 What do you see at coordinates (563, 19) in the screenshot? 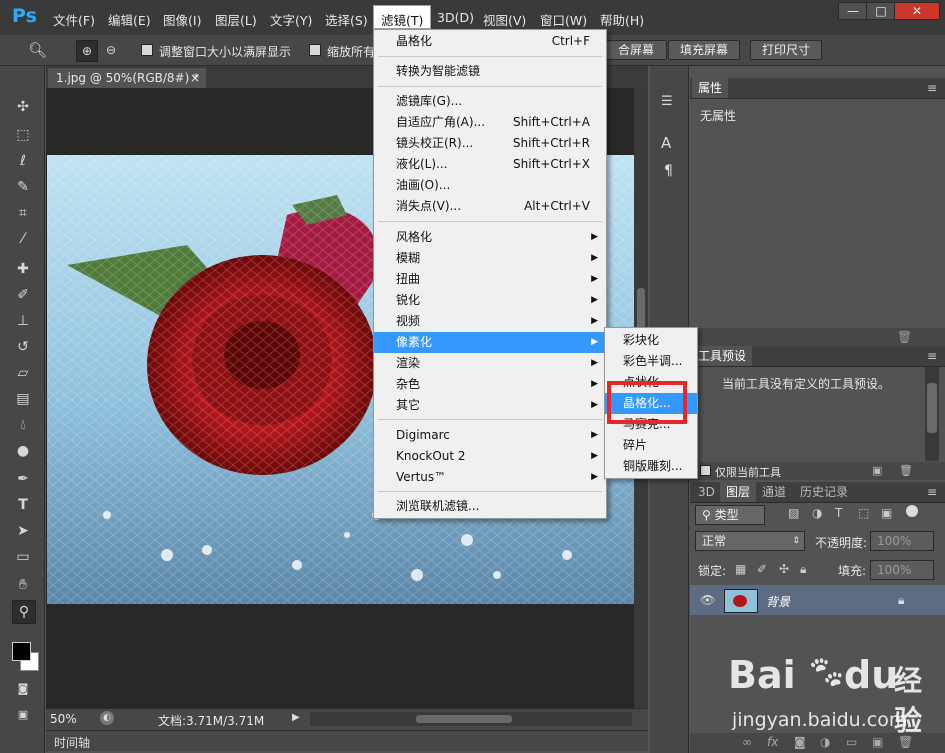
I see `menu-window: 窗口(W)` at bounding box center [563, 19].